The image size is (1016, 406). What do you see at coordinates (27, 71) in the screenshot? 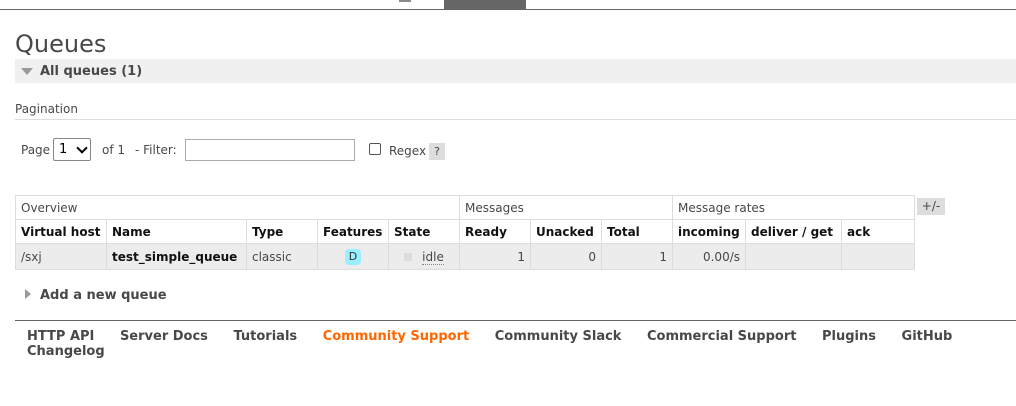
I see `triangle-down-icon` at bounding box center [27, 71].